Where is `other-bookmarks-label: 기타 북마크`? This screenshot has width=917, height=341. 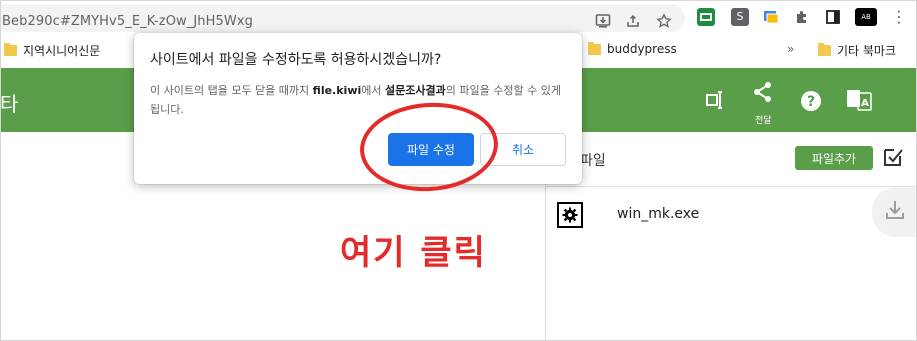
other-bookmarks-label: 기타 북마크 is located at coordinates (867, 51).